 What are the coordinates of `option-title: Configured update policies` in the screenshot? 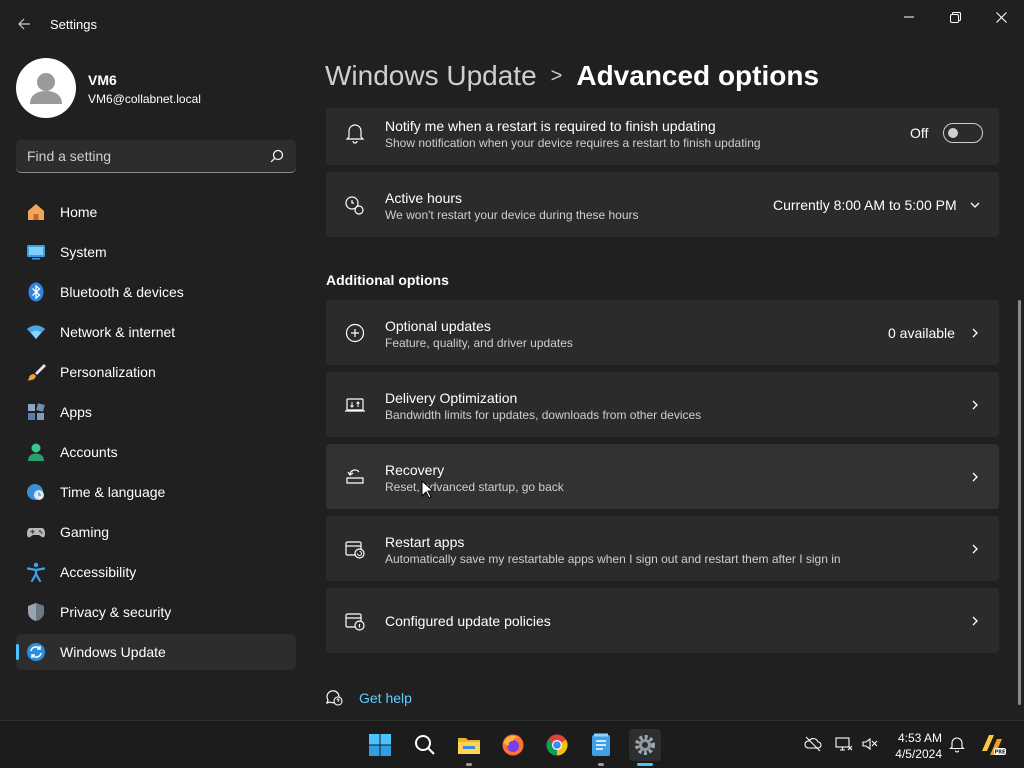 It's located at (468, 621).